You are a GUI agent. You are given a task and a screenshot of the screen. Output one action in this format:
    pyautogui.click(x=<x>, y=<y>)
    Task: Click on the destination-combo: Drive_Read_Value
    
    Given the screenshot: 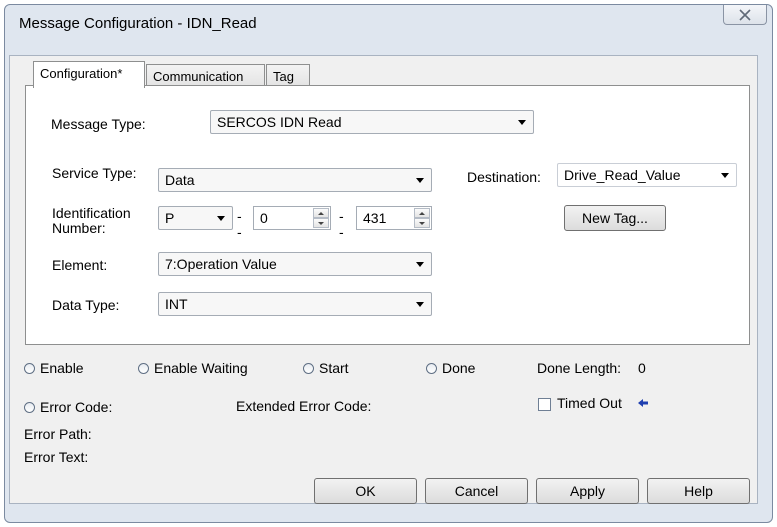 What is the action you would take?
    pyautogui.click(x=647, y=175)
    